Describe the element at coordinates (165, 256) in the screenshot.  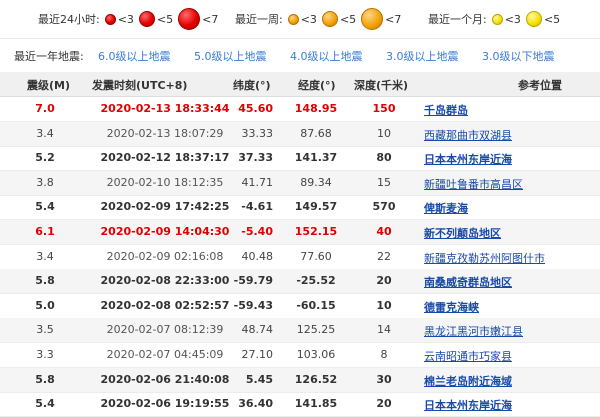
I see `cell-time: 2020-02-09 02:16:08` at that location.